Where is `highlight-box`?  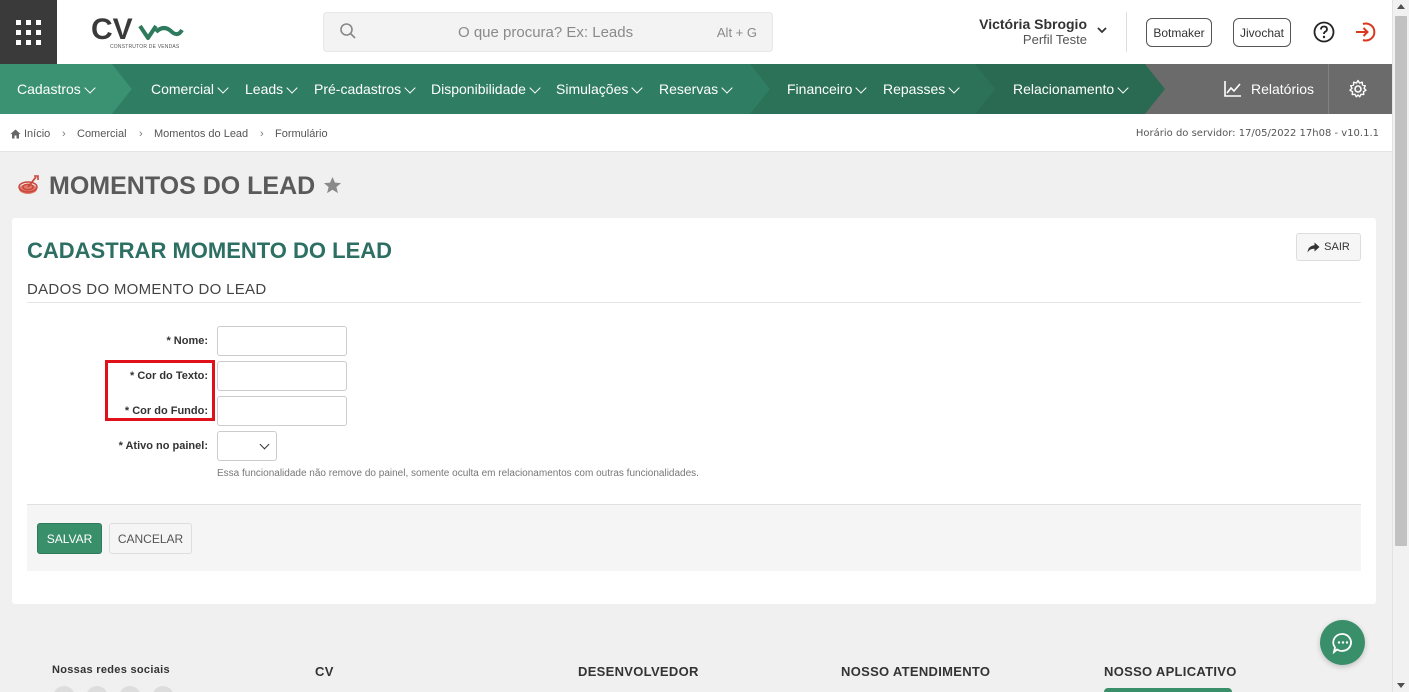 highlight-box is located at coordinates (160, 390).